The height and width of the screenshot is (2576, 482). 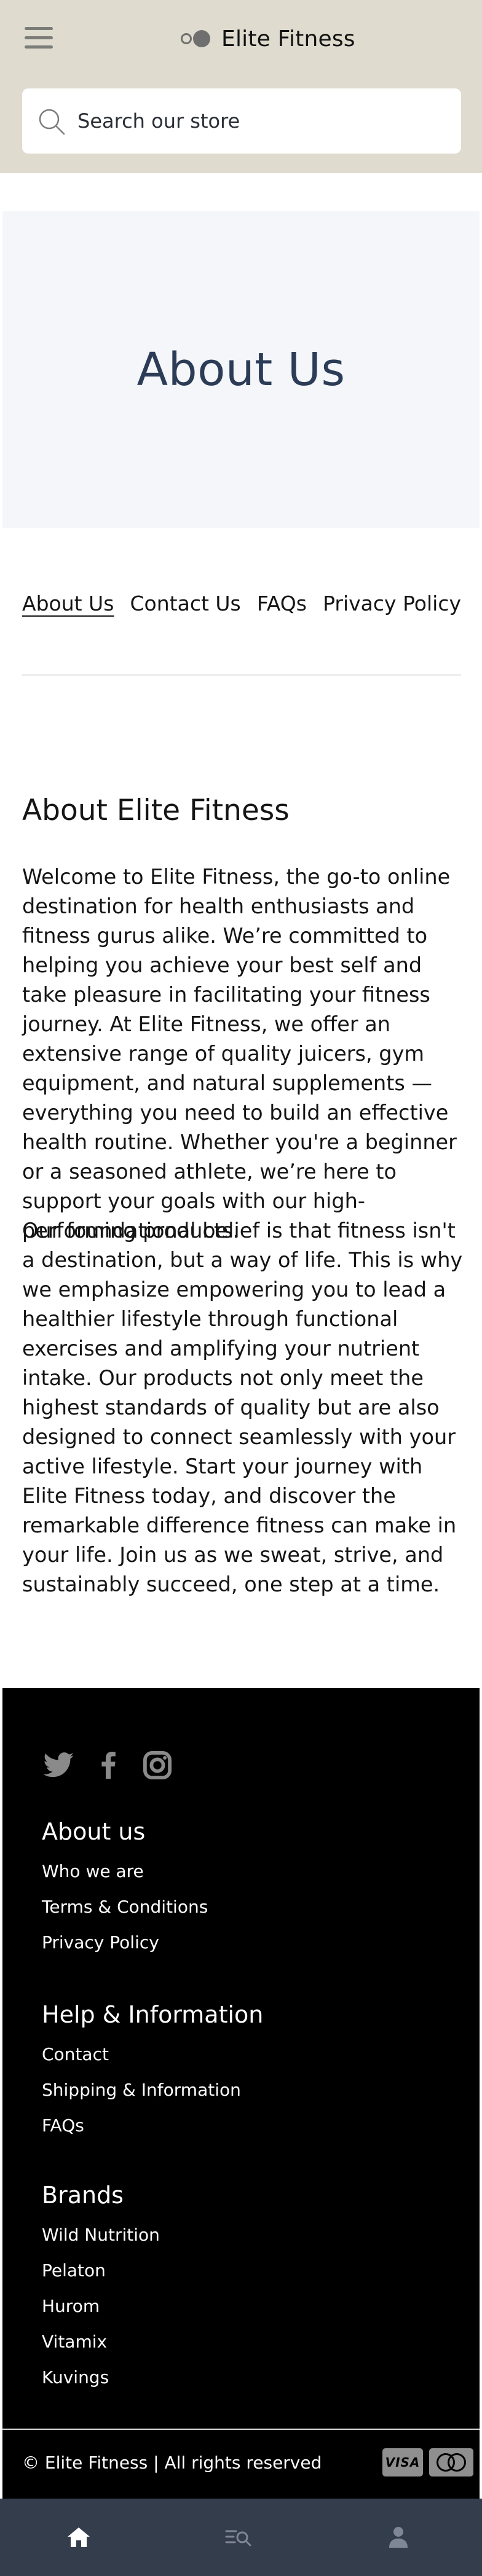 I want to click on footer-link-privacy-policy: Privacy Policy, so click(x=100, y=1942).